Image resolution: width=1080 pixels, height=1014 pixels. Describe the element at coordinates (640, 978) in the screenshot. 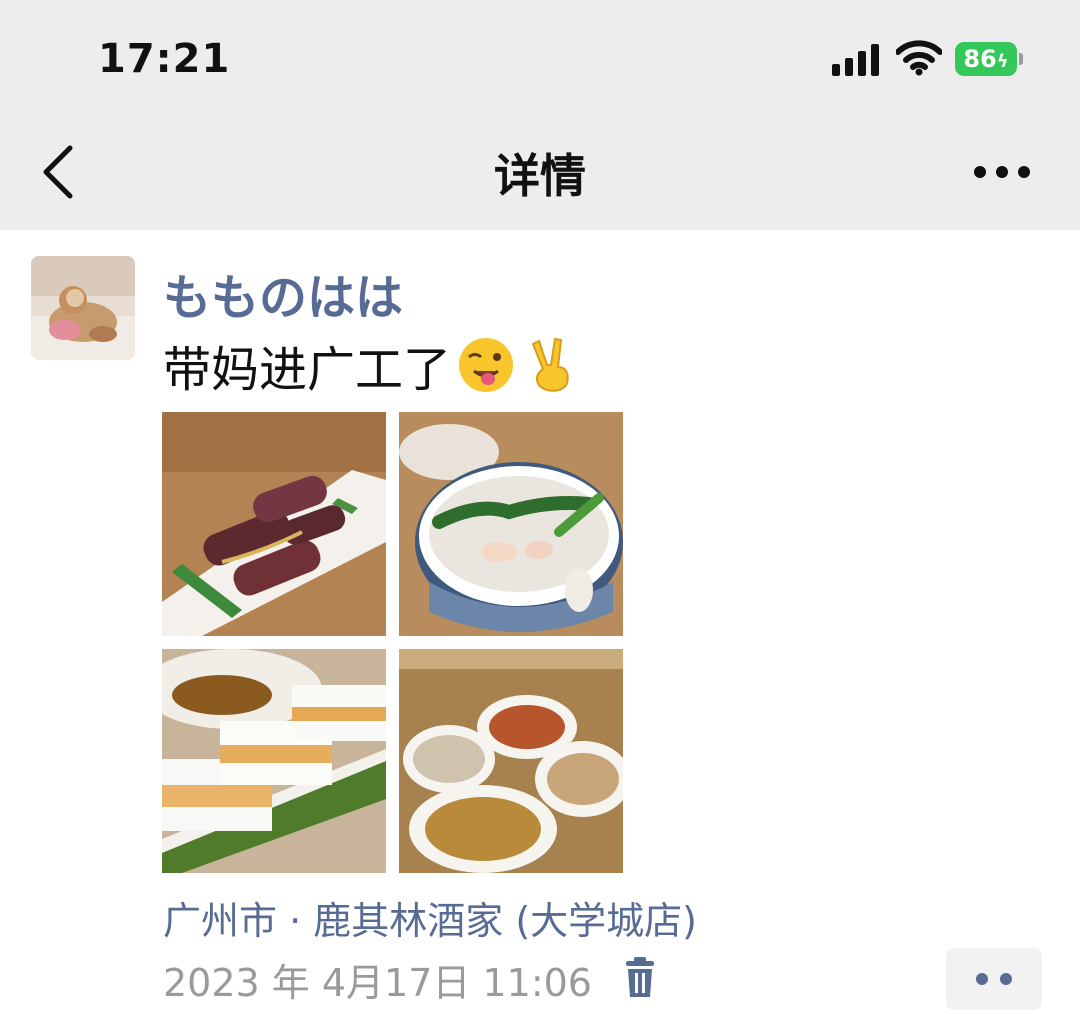

I see `trash-icon` at that location.